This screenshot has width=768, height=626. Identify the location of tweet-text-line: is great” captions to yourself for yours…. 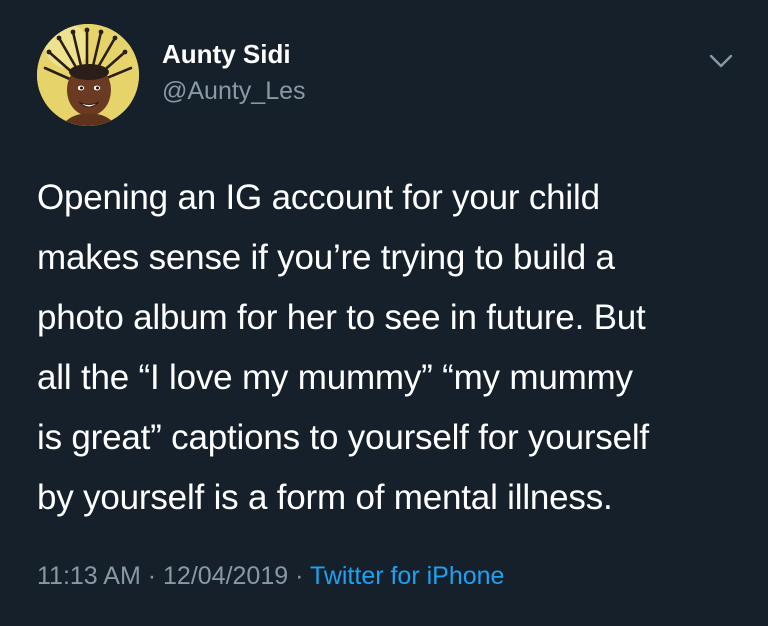
(343, 437).